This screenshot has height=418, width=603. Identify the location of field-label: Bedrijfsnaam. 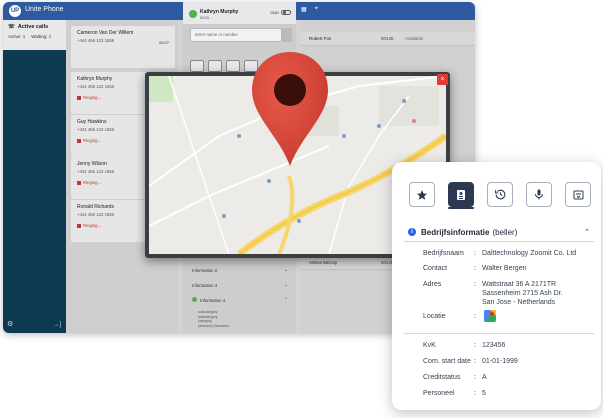
(443, 253).